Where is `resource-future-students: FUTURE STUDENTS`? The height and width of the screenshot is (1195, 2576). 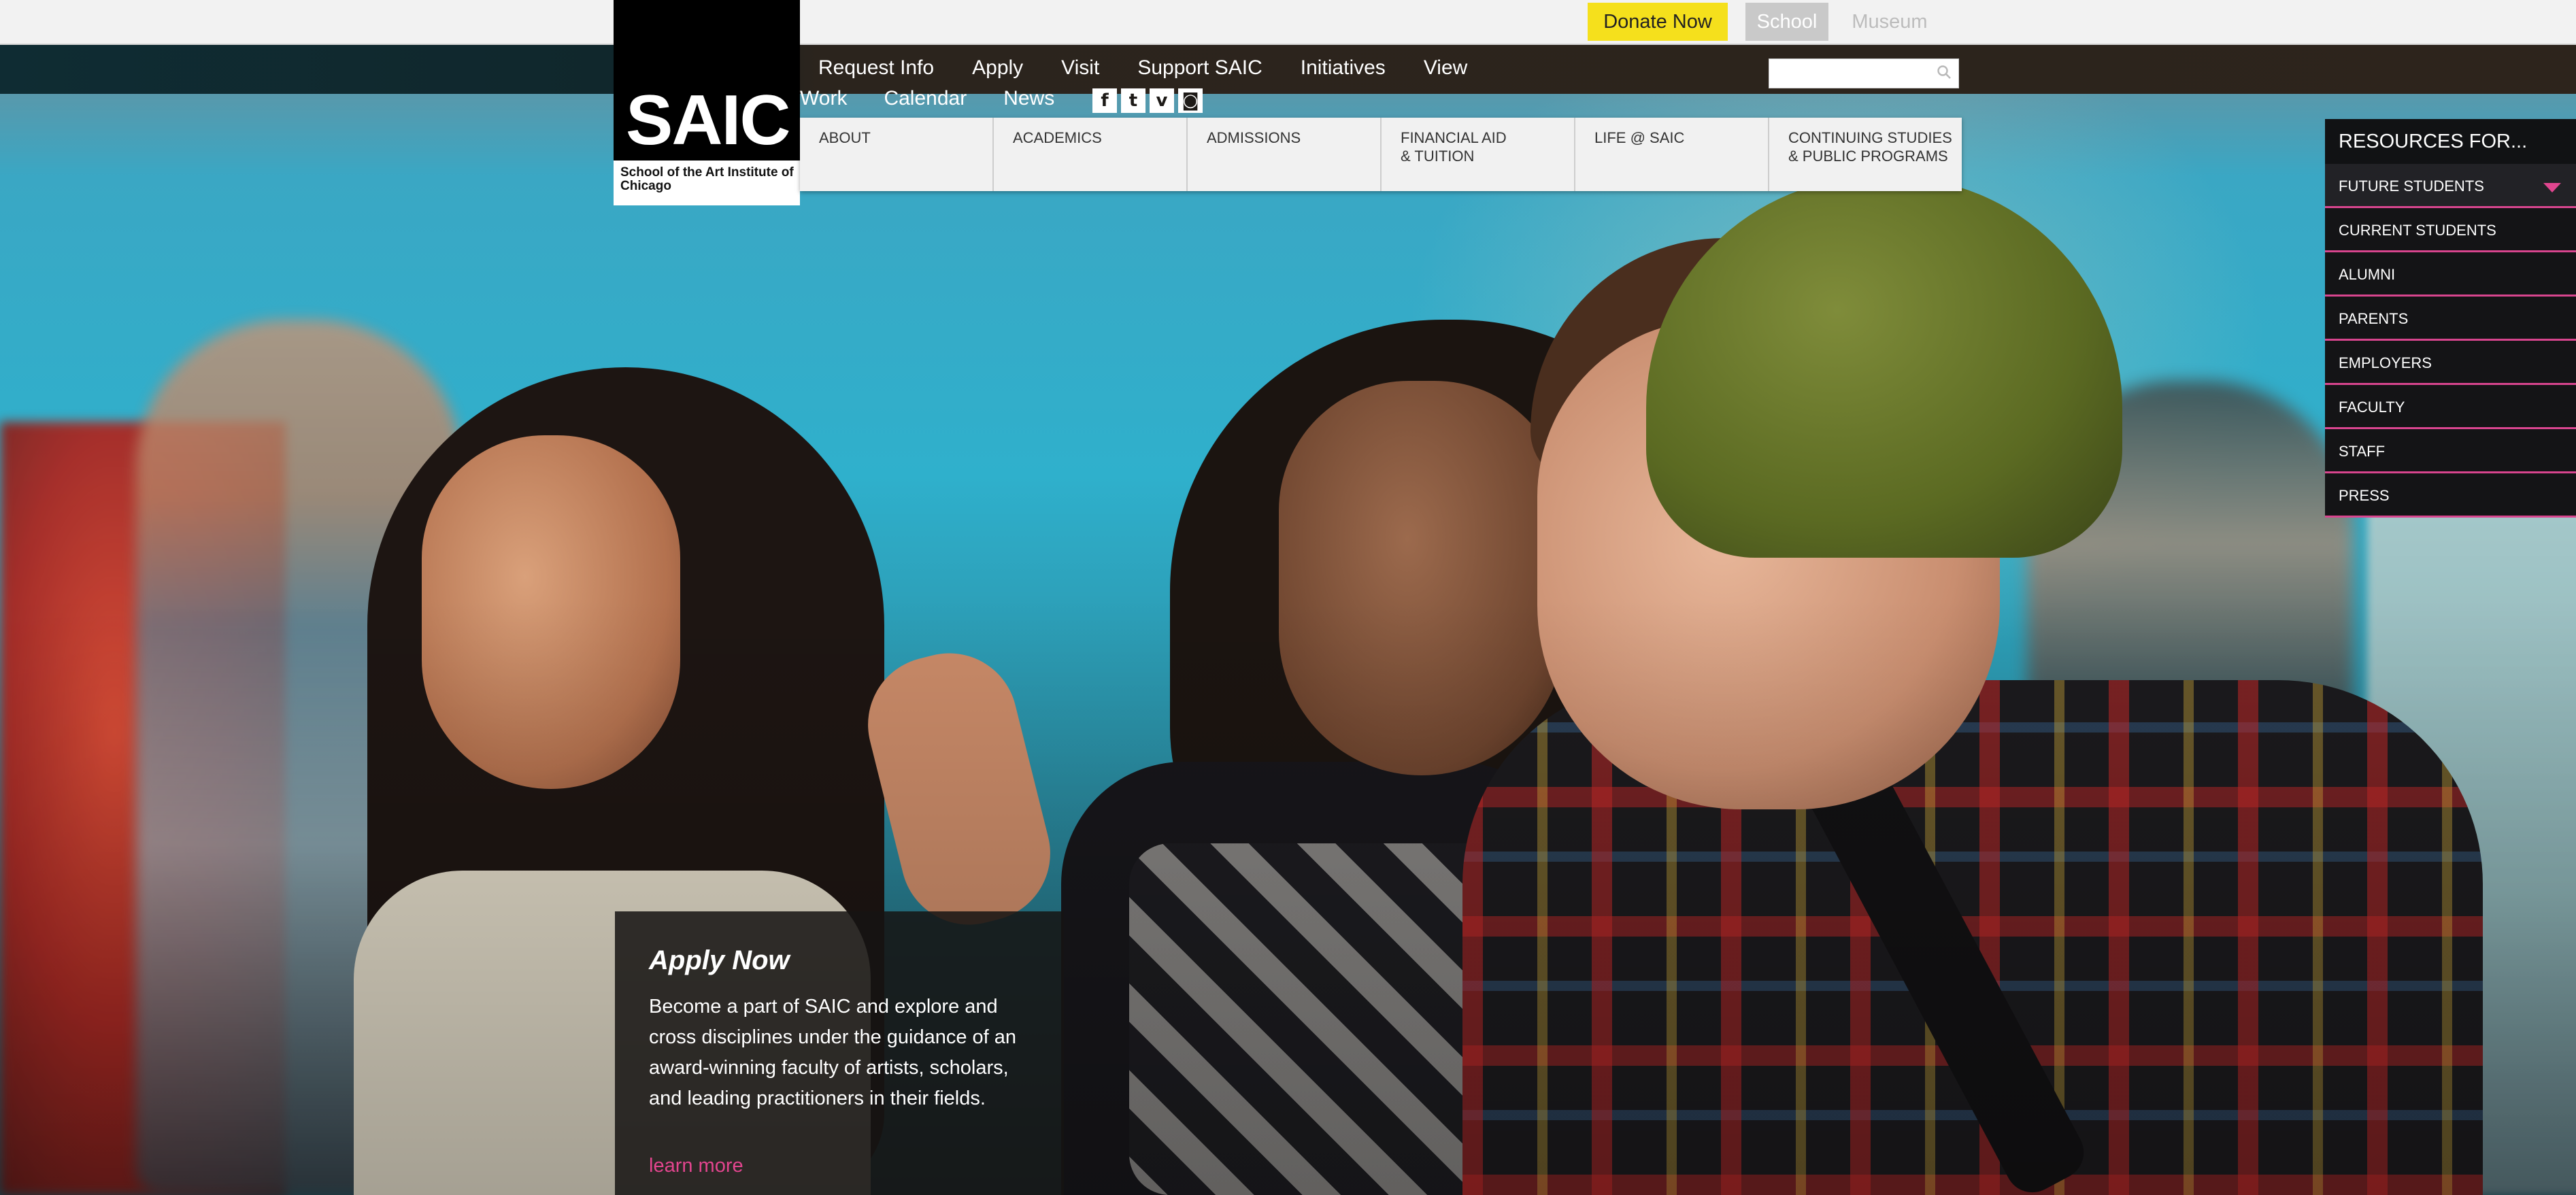 resource-future-students: FUTURE STUDENTS is located at coordinates (2450, 186).